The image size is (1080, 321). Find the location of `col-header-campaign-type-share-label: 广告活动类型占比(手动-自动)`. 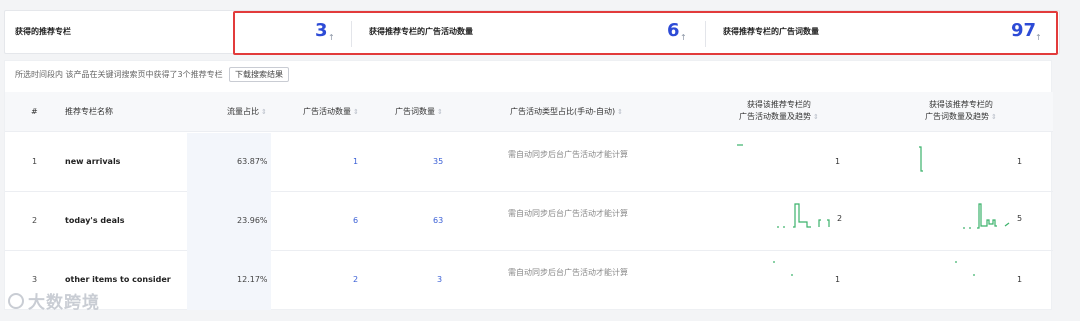

col-header-campaign-type-share-label: 广告活动类型占比(手动-自动) is located at coordinates (563, 111).